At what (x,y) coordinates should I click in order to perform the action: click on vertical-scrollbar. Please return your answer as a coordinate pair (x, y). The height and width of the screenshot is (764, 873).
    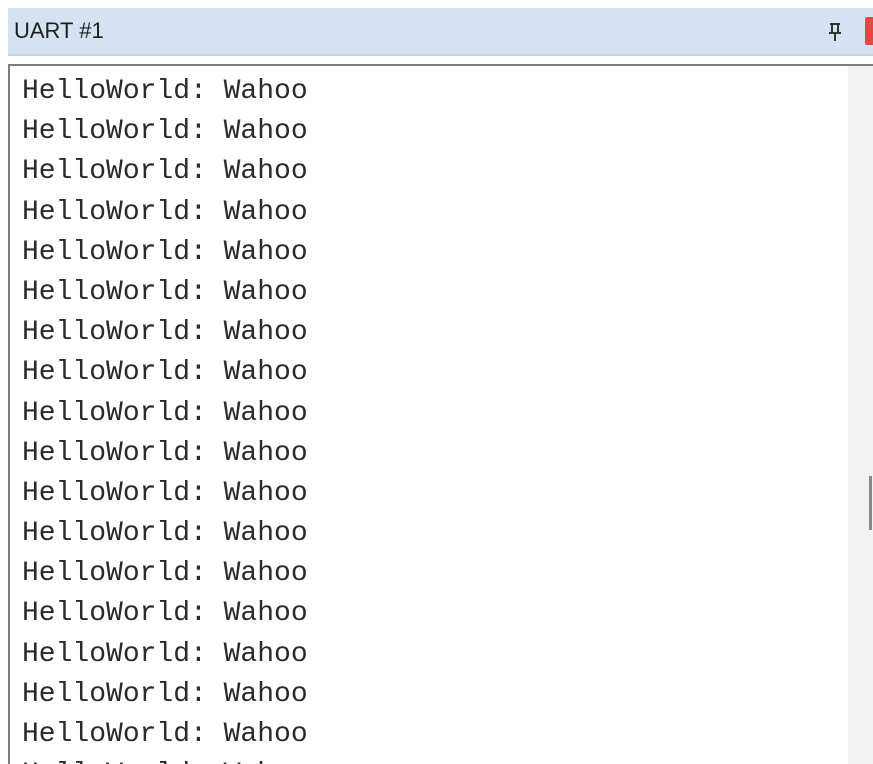
    Looking at the image, I should click on (860, 415).